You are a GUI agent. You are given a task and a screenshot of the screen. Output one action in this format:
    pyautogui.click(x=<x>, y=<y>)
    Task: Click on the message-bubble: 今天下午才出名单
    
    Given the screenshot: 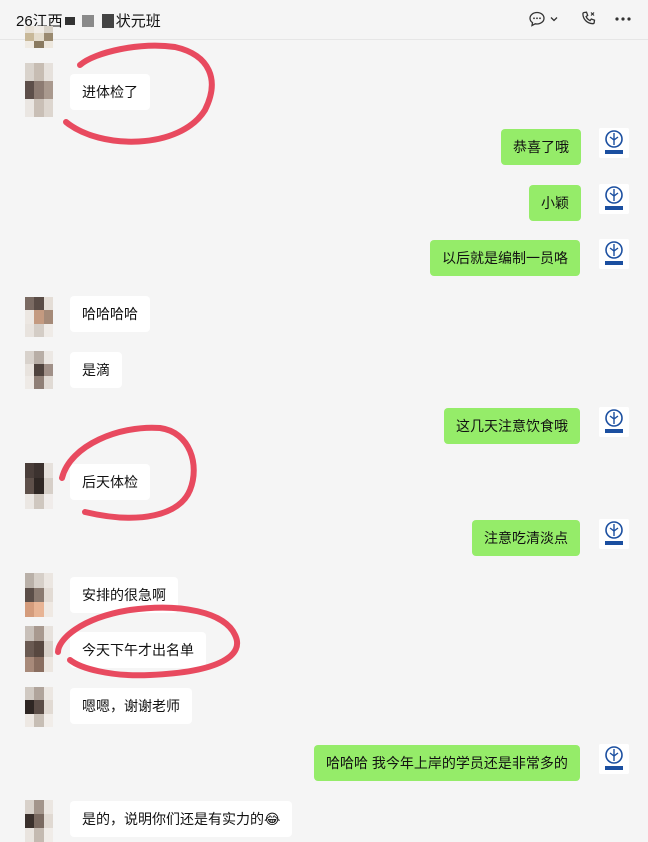 What is the action you would take?
    pyautogui.click(x=138, y=650)
    